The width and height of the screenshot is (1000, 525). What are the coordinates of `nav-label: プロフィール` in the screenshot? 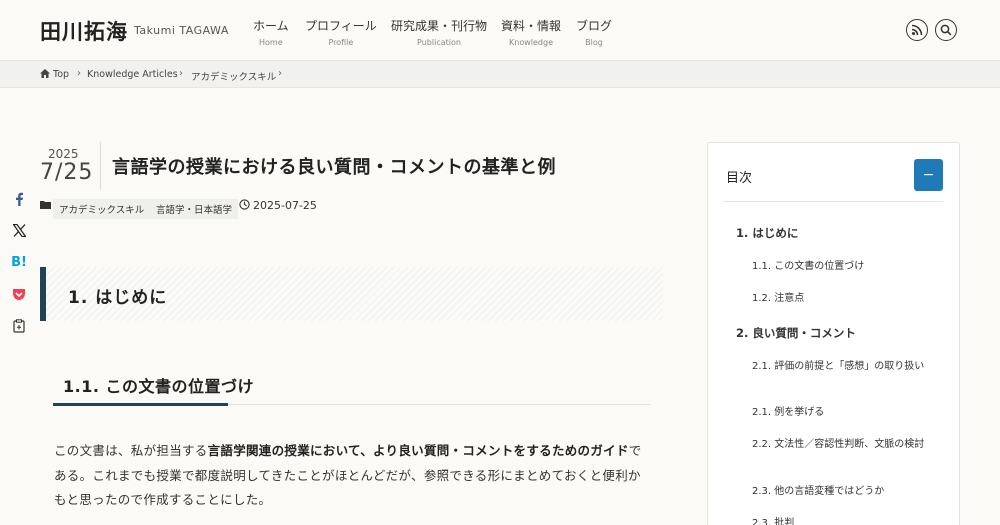 It's located at (341, 26).